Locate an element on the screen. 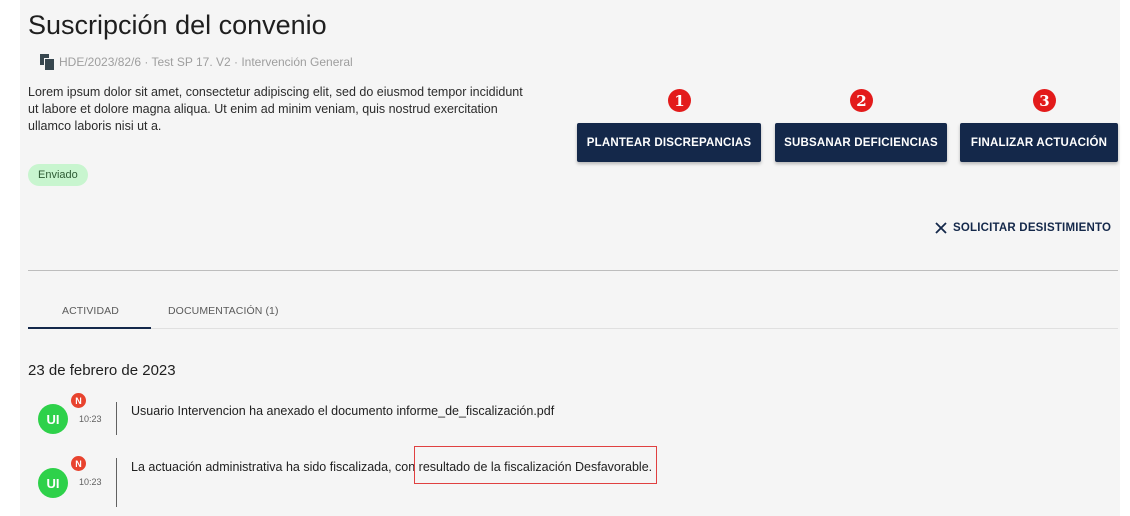  tab-actividad: ACTIVIDAD is located at coordinates (90, 311).